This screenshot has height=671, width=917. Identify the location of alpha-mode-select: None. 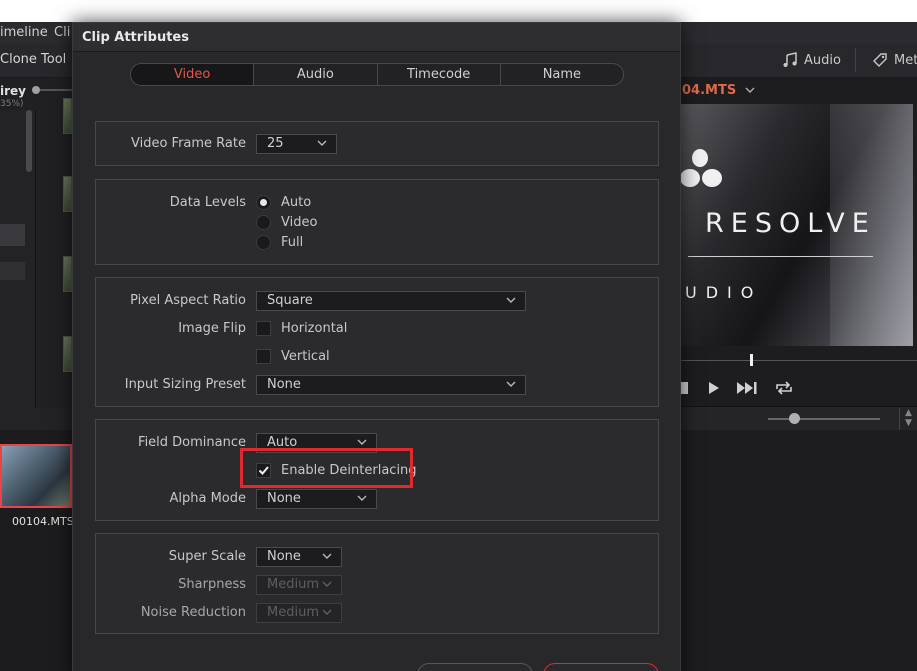
(316, 499).